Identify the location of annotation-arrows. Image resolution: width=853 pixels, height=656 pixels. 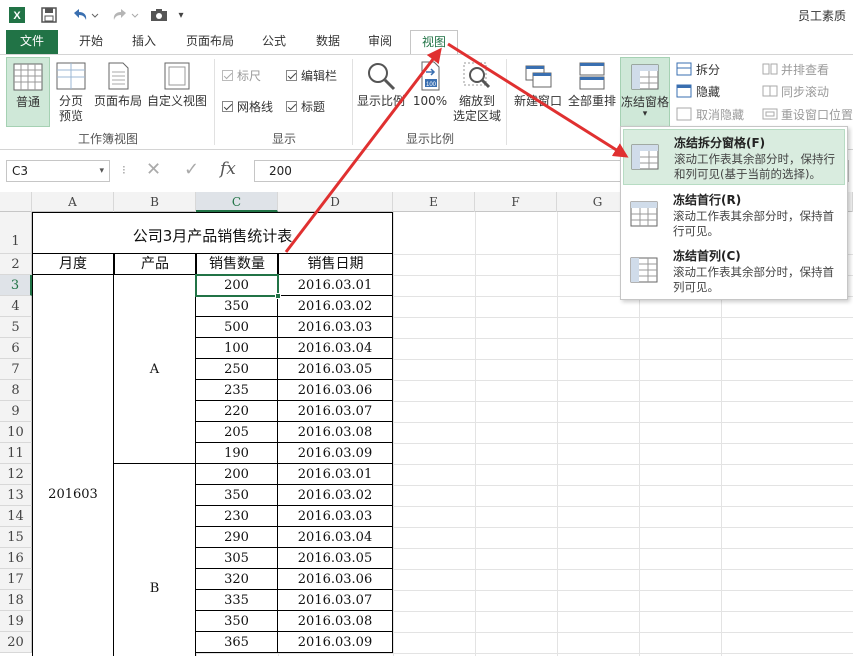
(456, 147).